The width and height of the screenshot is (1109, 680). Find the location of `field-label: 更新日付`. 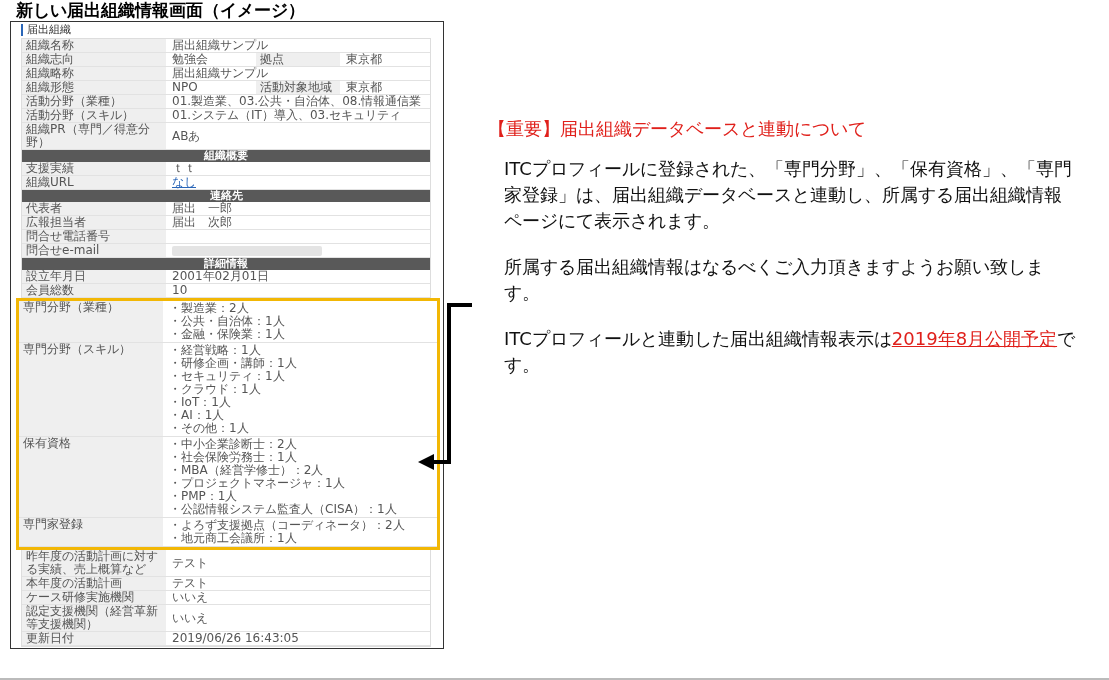

field-label: 更新日付 is located at coordinates (94, 638).